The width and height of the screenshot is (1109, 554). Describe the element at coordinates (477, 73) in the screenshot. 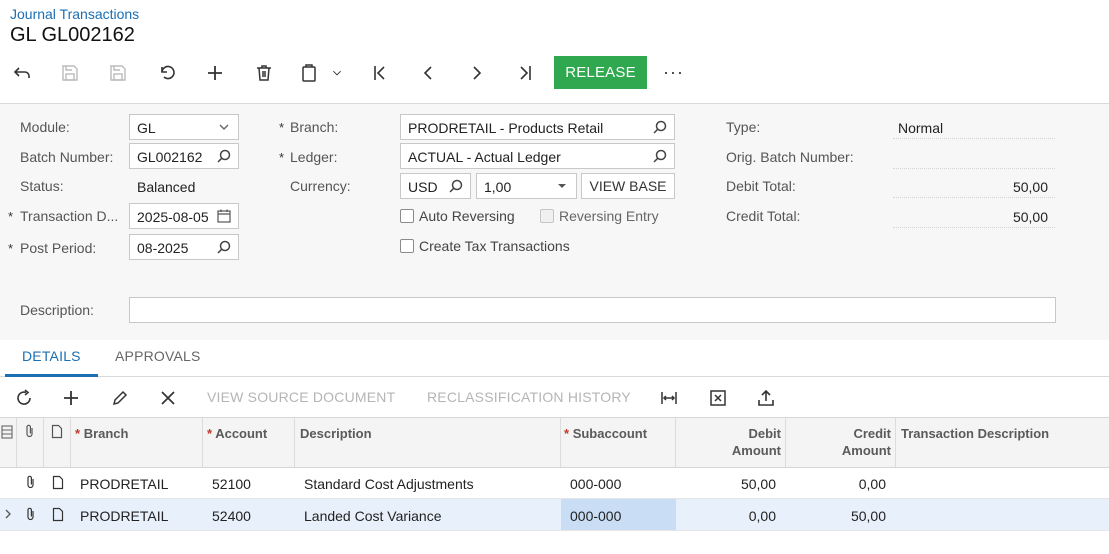

I see `next-record-icon` at that location.